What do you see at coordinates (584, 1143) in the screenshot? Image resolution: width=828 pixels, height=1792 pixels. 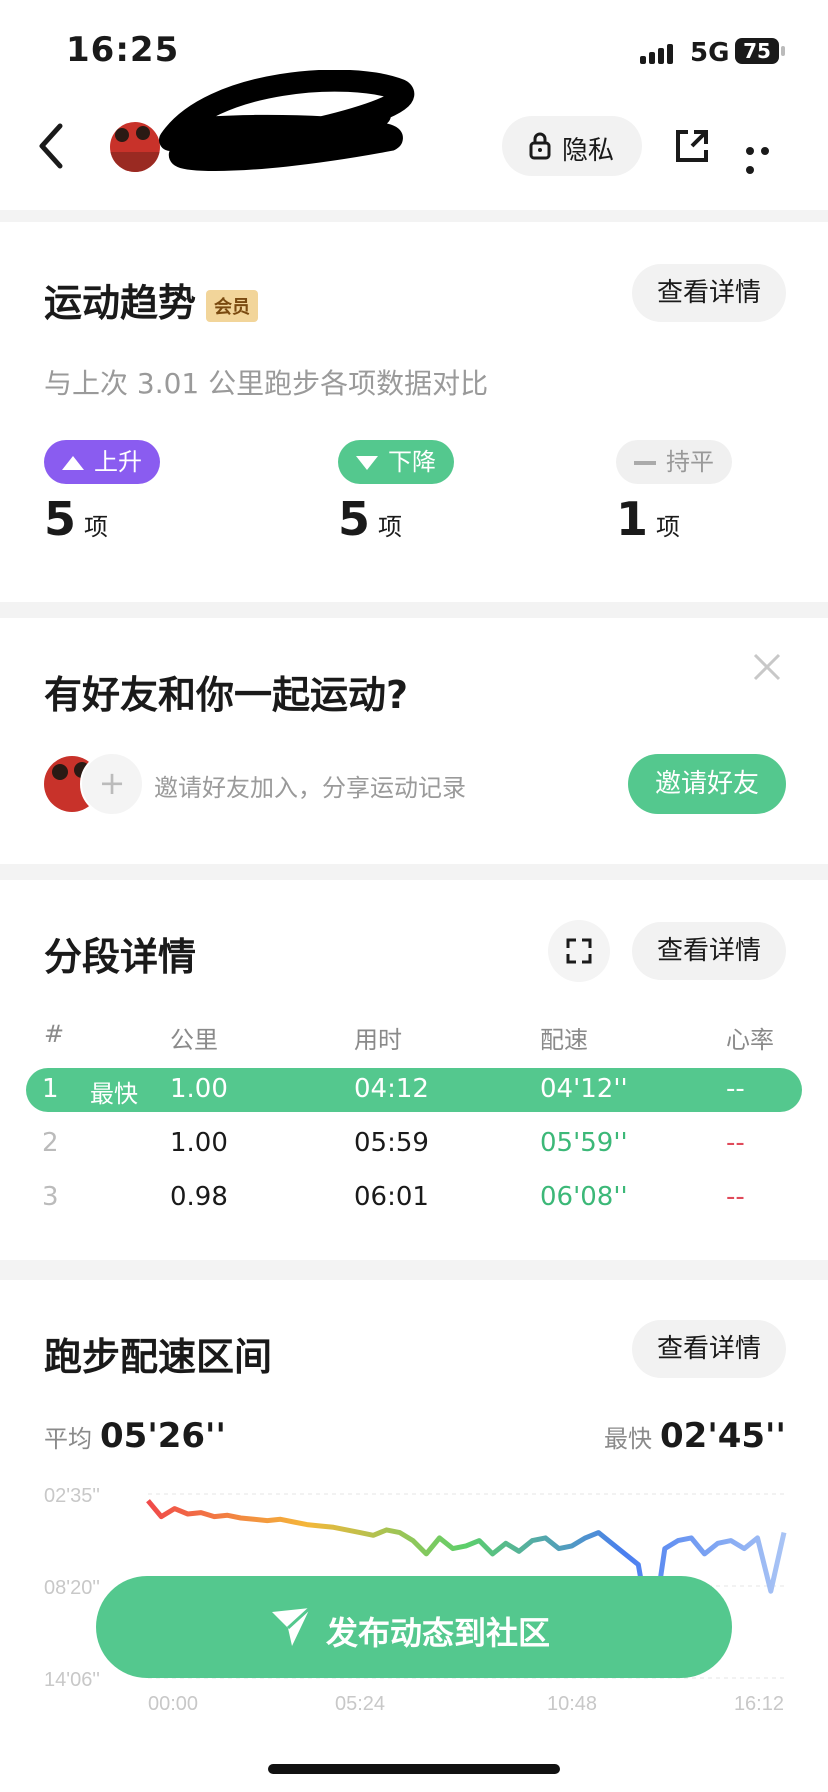 I see `row-pace: 05'59''` at bounding box center [584, 1143].